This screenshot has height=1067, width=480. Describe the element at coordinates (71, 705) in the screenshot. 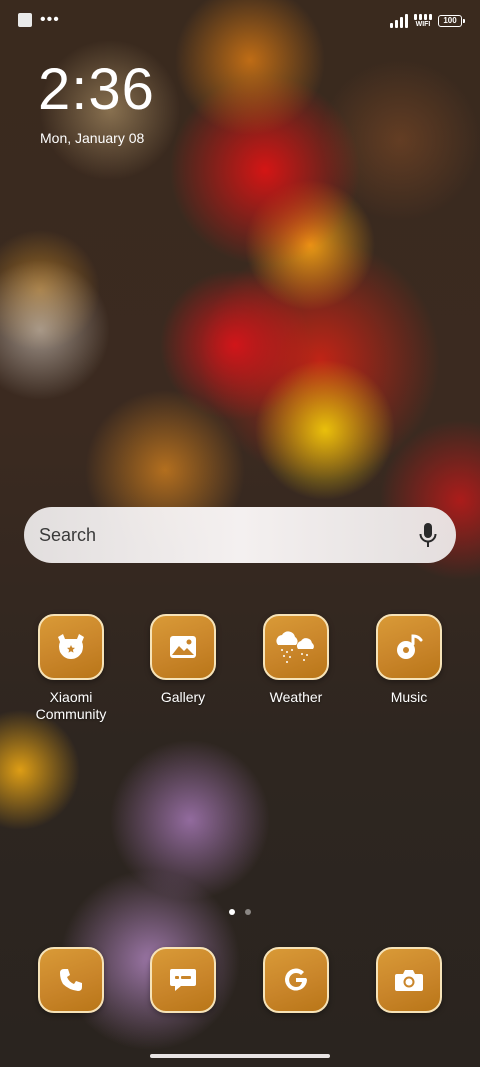

I see `app-label: Xiaomi Community` at that location.